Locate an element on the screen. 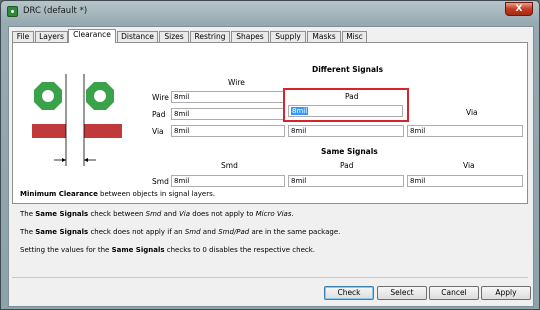 This screenshot has width=540, height=310. tab-masks: Masks is located at coordinates (324, 36).